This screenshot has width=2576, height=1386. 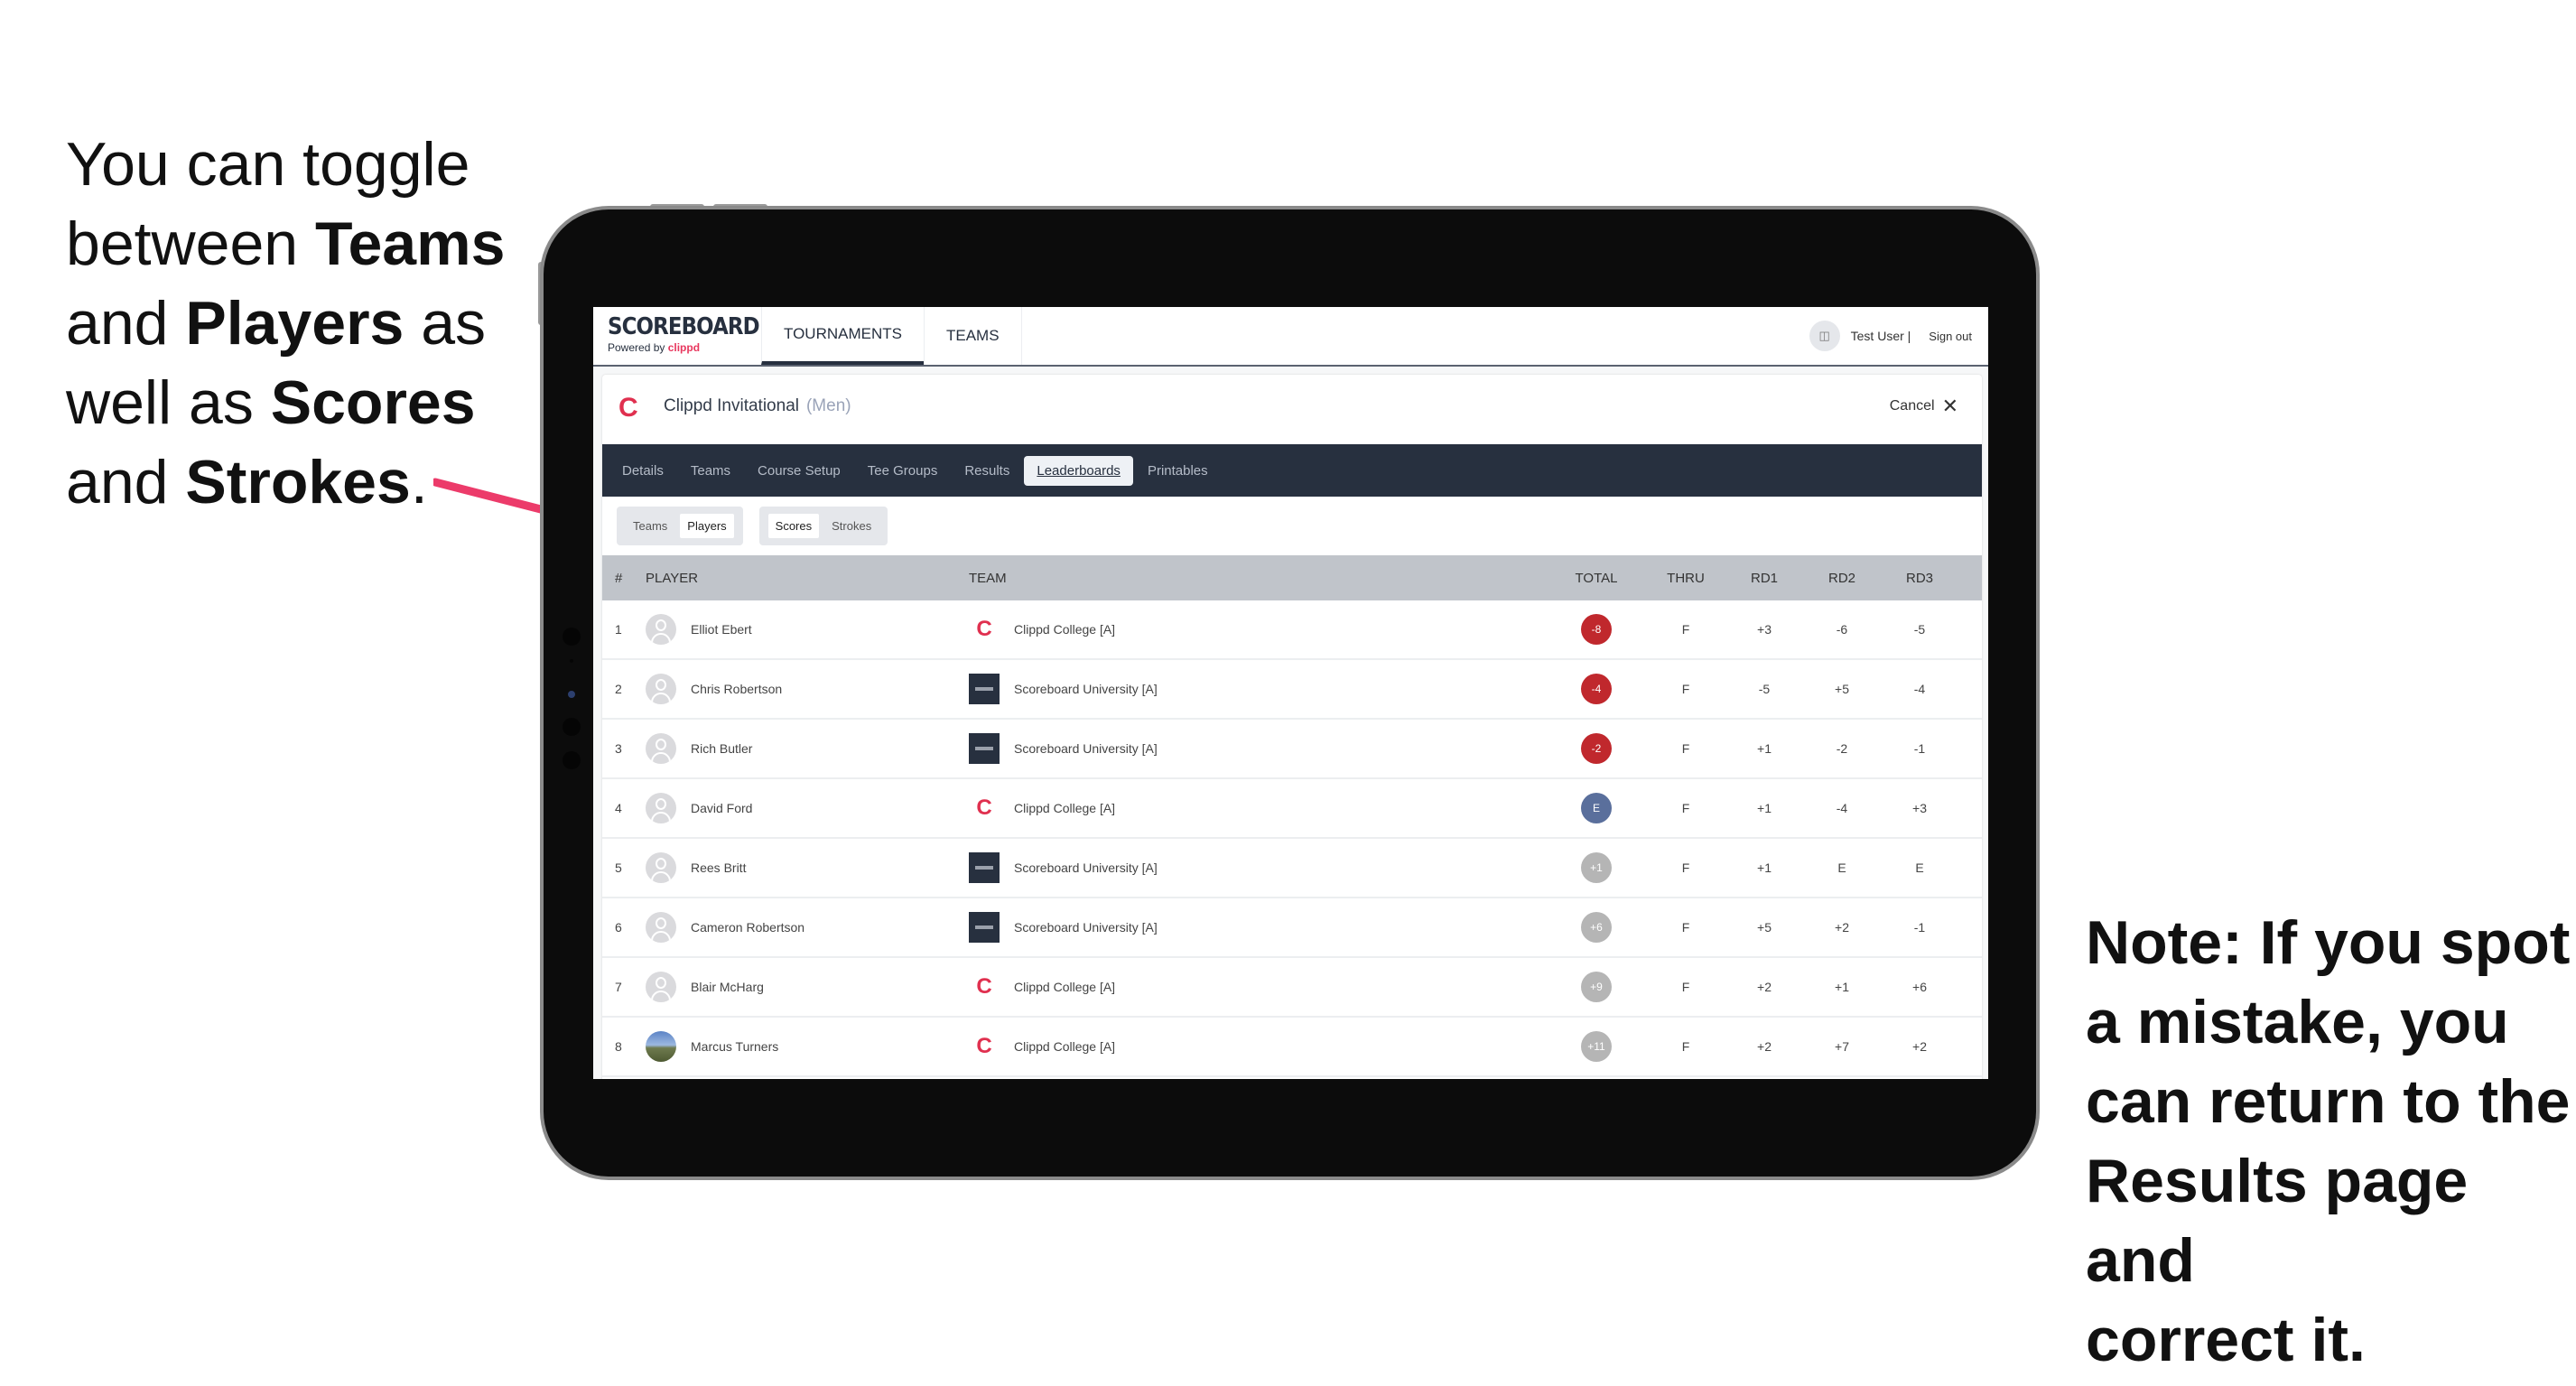 I want to click on player-name: Blair McHarg, so click(x=727, y=987).